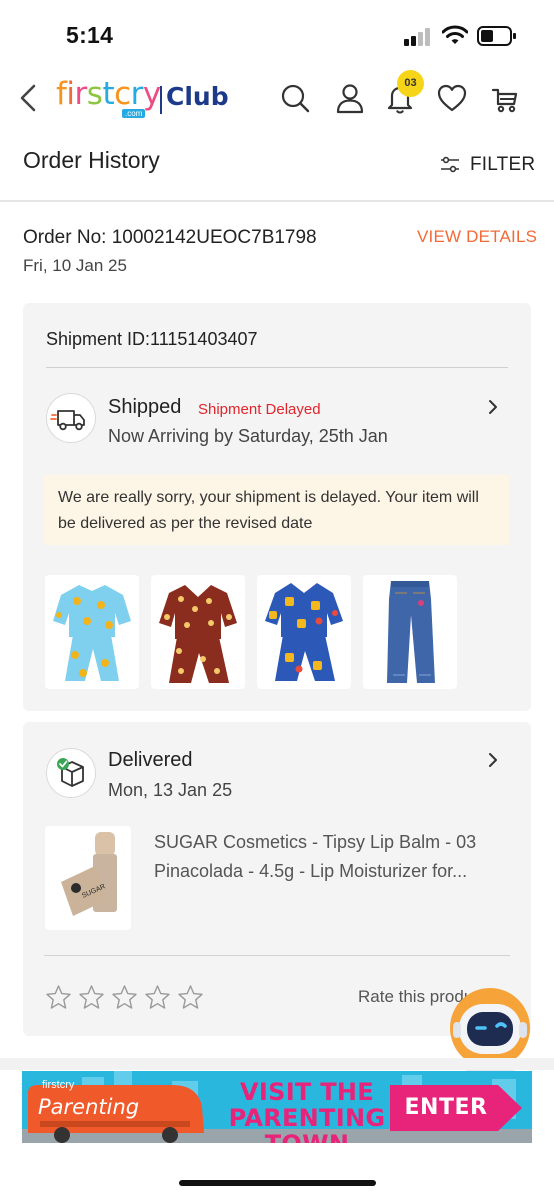 The image size is (554, 1200). What do you see at coordinates (152, 339) in the screenshot?
I see `shipment-id: Shipment ID:11151403407` at bounding box center [152, 339].